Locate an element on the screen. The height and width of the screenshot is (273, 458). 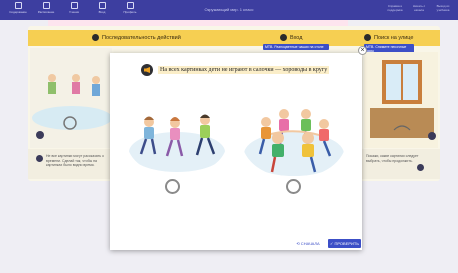
check-button: ✓ ПРОВЕРИТЬ is located at coordinates (344, 243).